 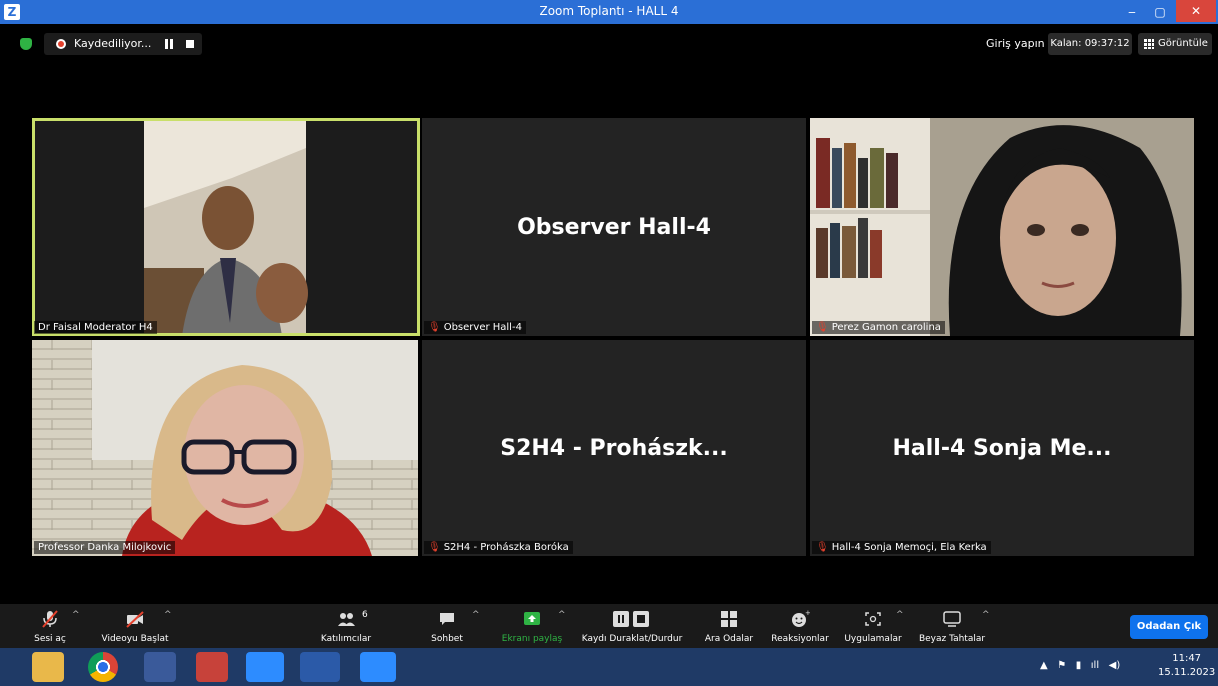 I want to click on view-button: Görüntüle, so click(x=1175, y=44).